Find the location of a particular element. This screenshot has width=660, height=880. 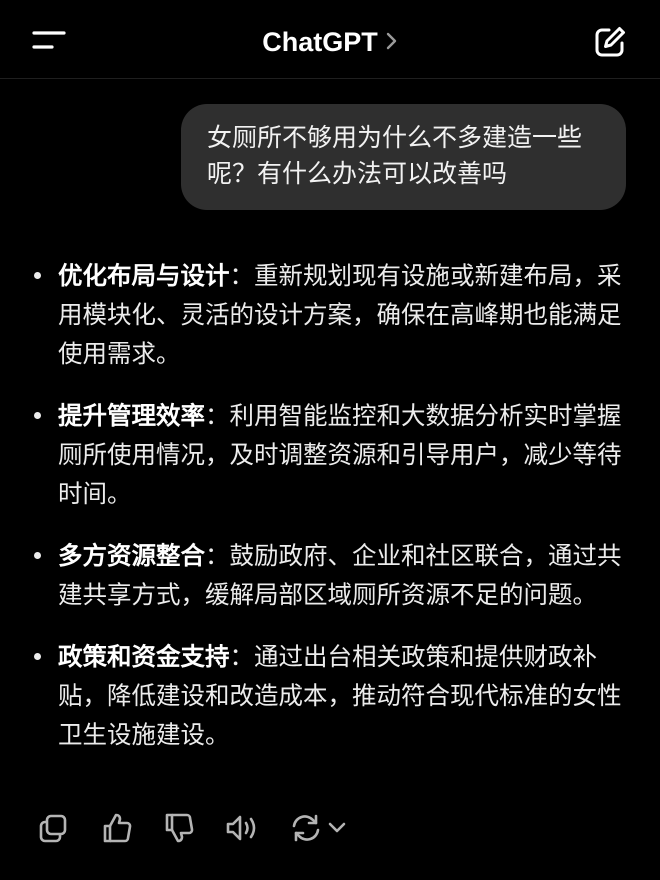

list-item-term: 多方资源整合 is located at coordinates (131, 555).